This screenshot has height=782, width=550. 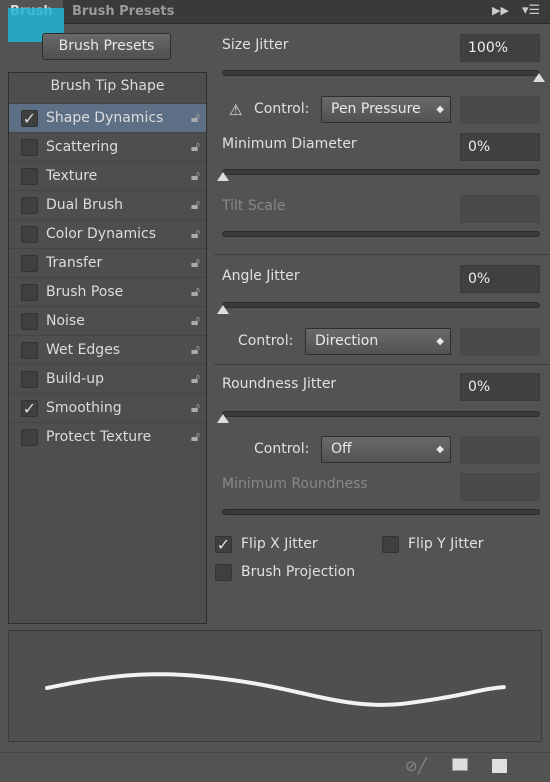 I want to click on list-item-smoothing: ✓ Smoothing 🔓︎, so click(x=107, y=407).